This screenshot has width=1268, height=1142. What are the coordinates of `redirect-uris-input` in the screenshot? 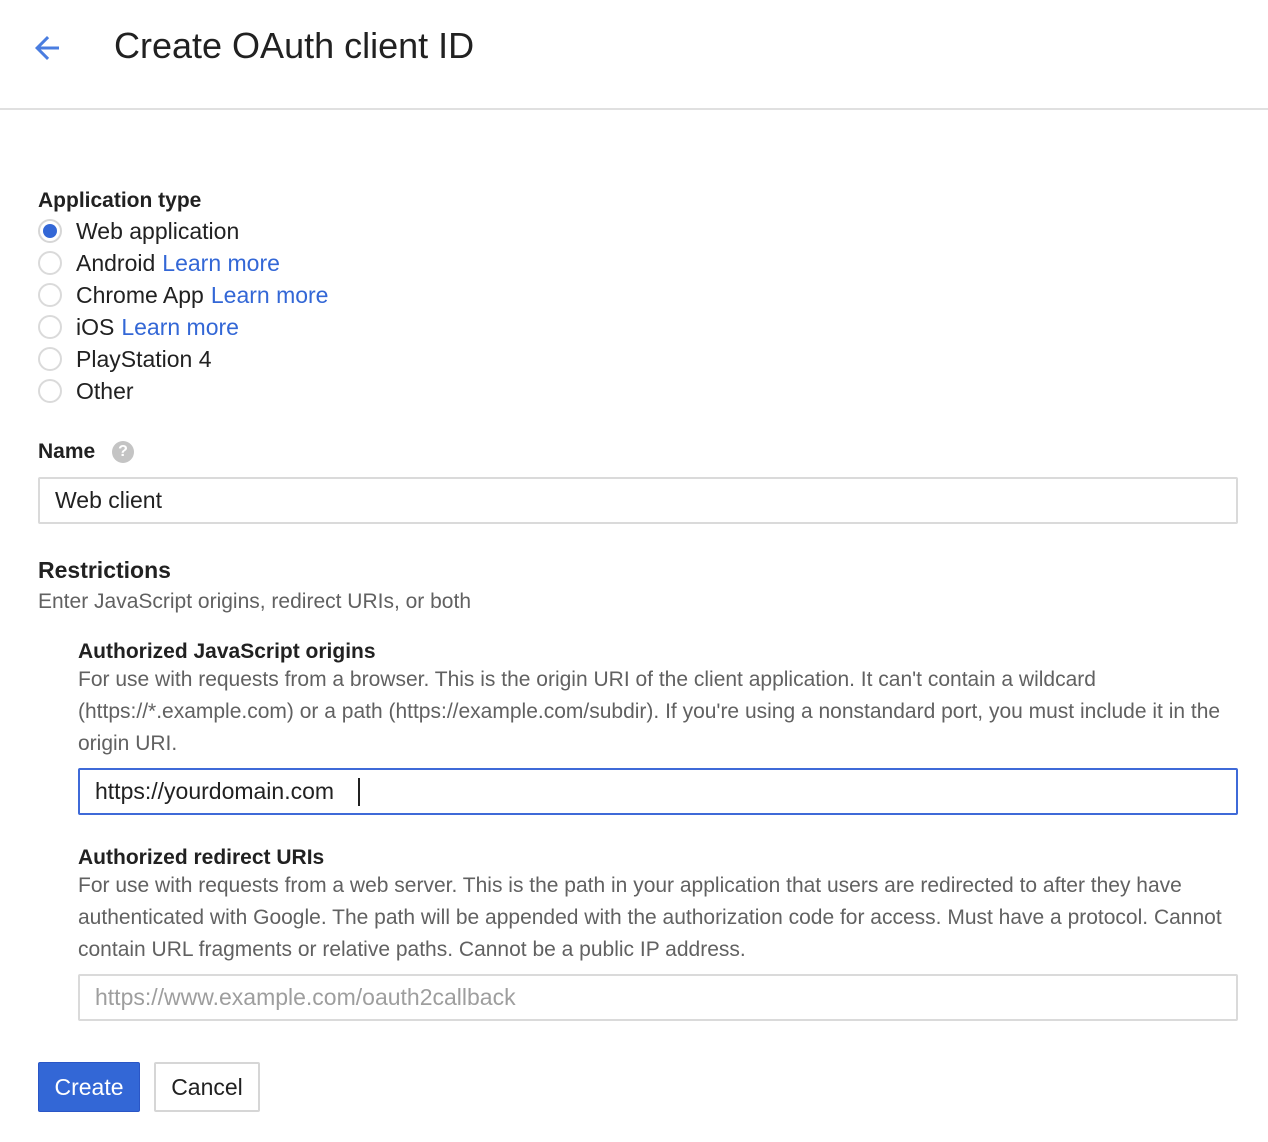 It's located at (658, 997).